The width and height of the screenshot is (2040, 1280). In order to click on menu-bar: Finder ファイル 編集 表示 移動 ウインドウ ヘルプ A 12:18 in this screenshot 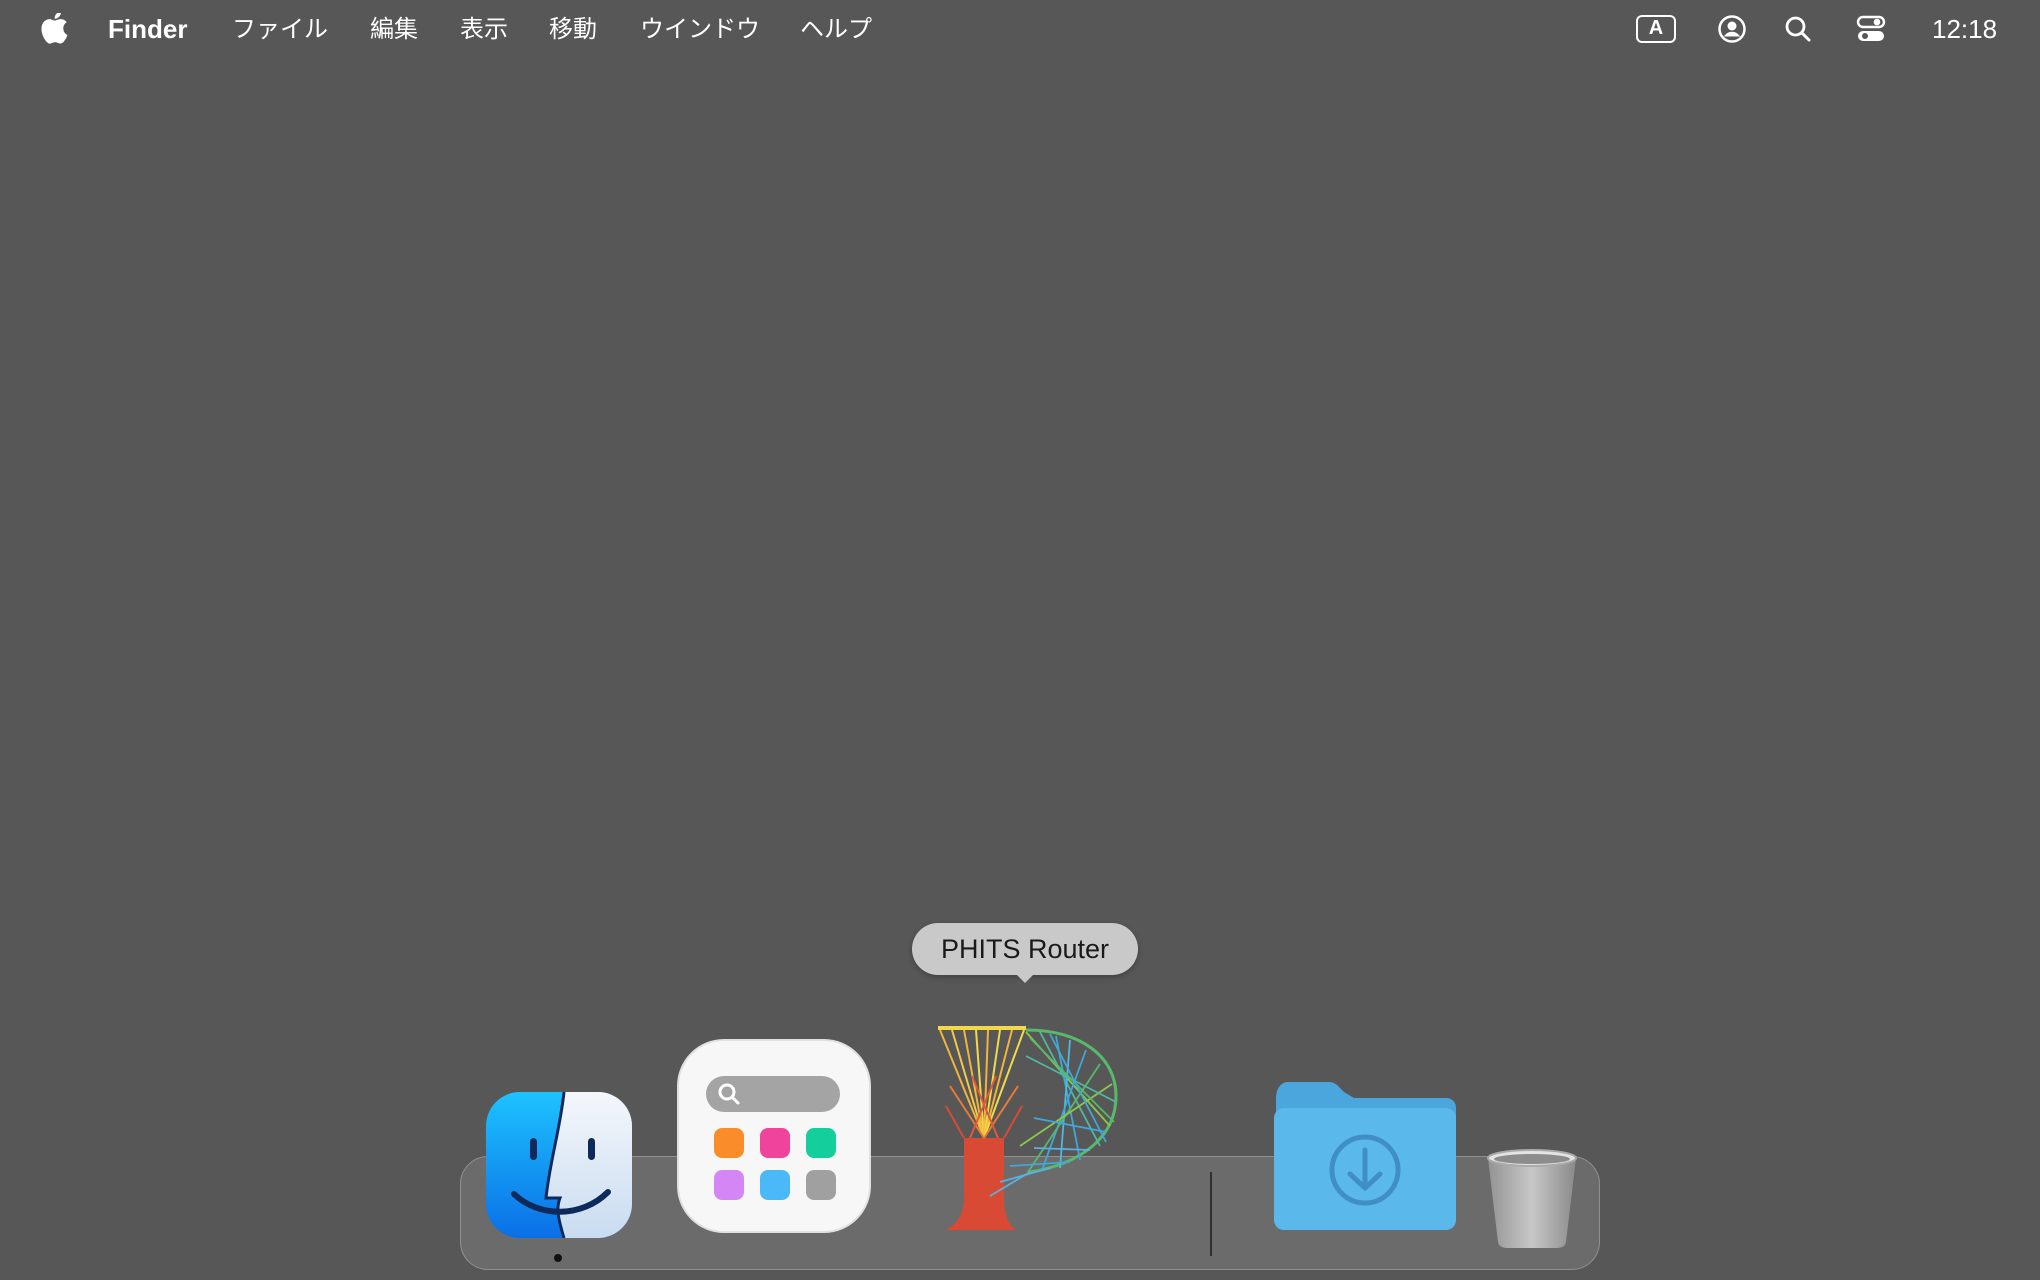, I will do `click(1020, 29)`.